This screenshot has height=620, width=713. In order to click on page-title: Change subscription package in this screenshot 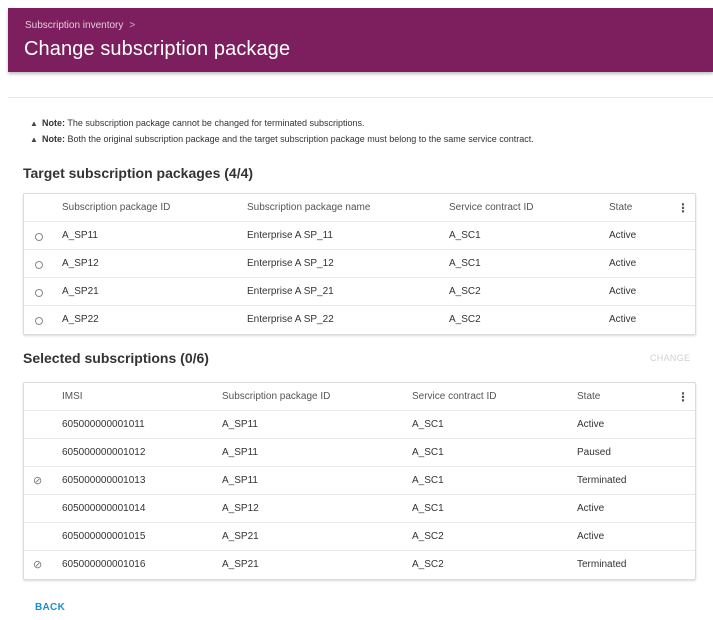, I will do `click(157, 49)`.